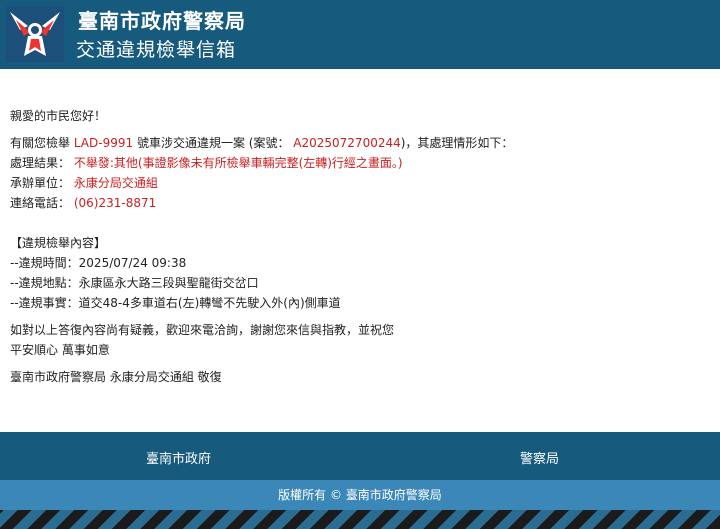 The width and height of the screenshot is (720, 529). I want to click on decorative-stripes, so click(360, 519).